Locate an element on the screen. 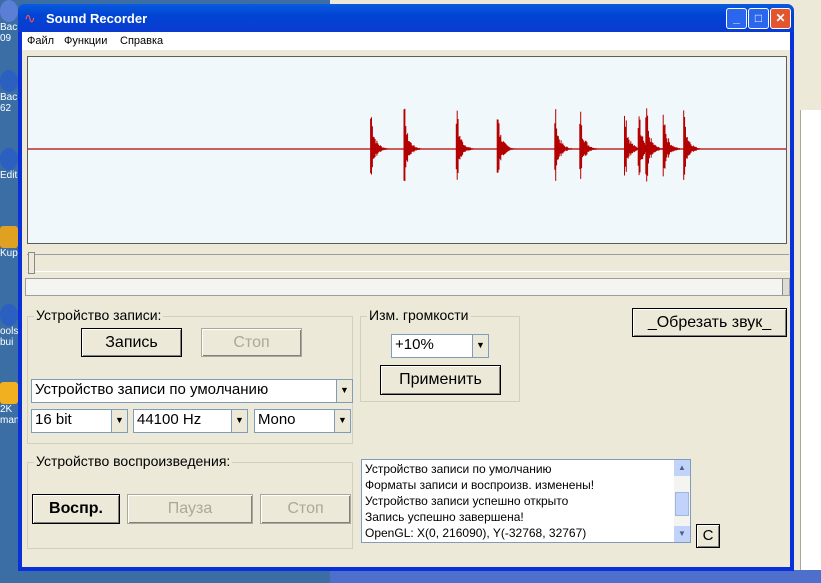 The height and width of the screenshot is (583, 821). scrollbar-thumb is located at coordinates (785, 287).